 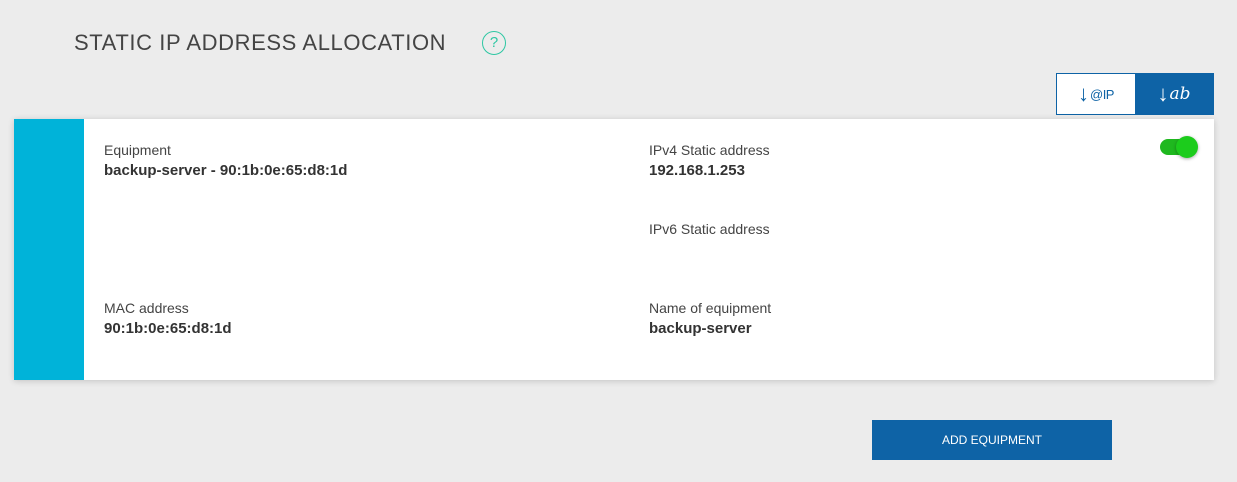 What do you see at coordinates (700, 328) in the screenshot?
I see `equipment-name-value: backup-server` at bounding box center [700, 328].